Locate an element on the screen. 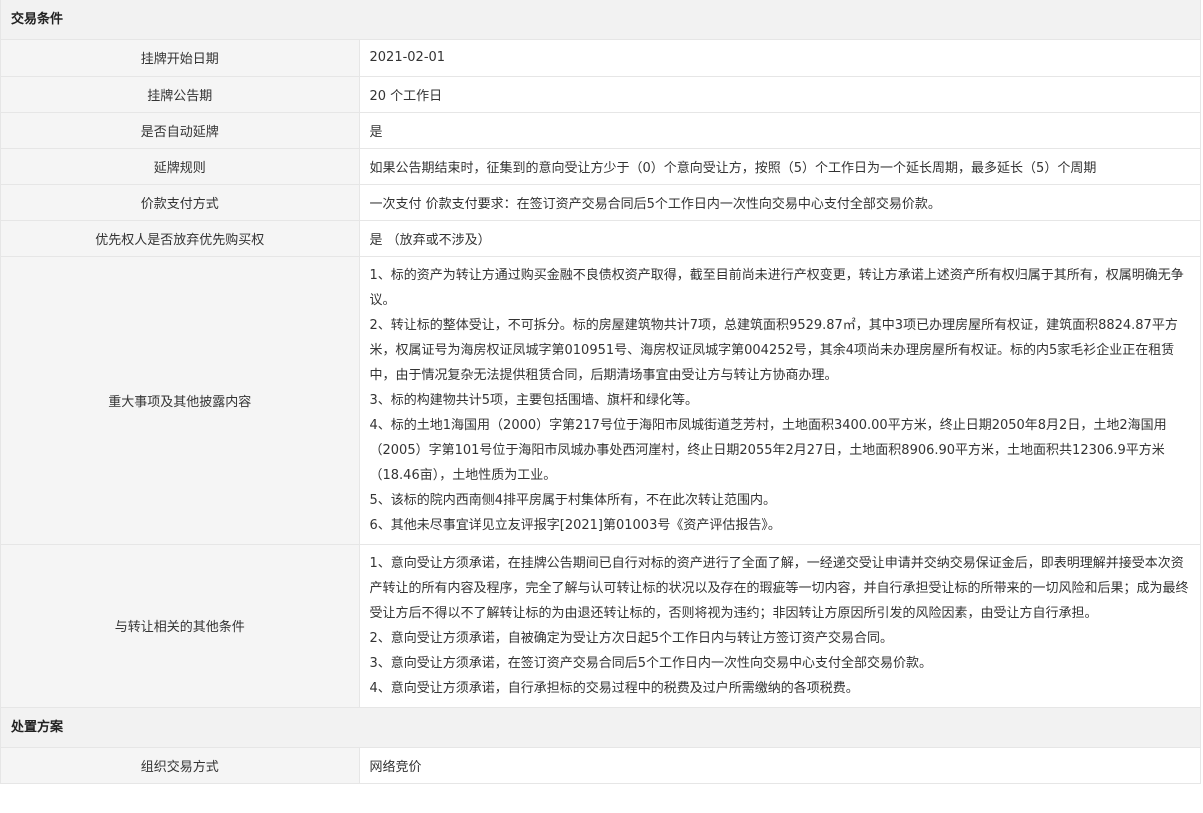  table-row: 优先权人是否放弃优先购买权 是 （放弃或不涉及） is located at coordinates (600, 238).